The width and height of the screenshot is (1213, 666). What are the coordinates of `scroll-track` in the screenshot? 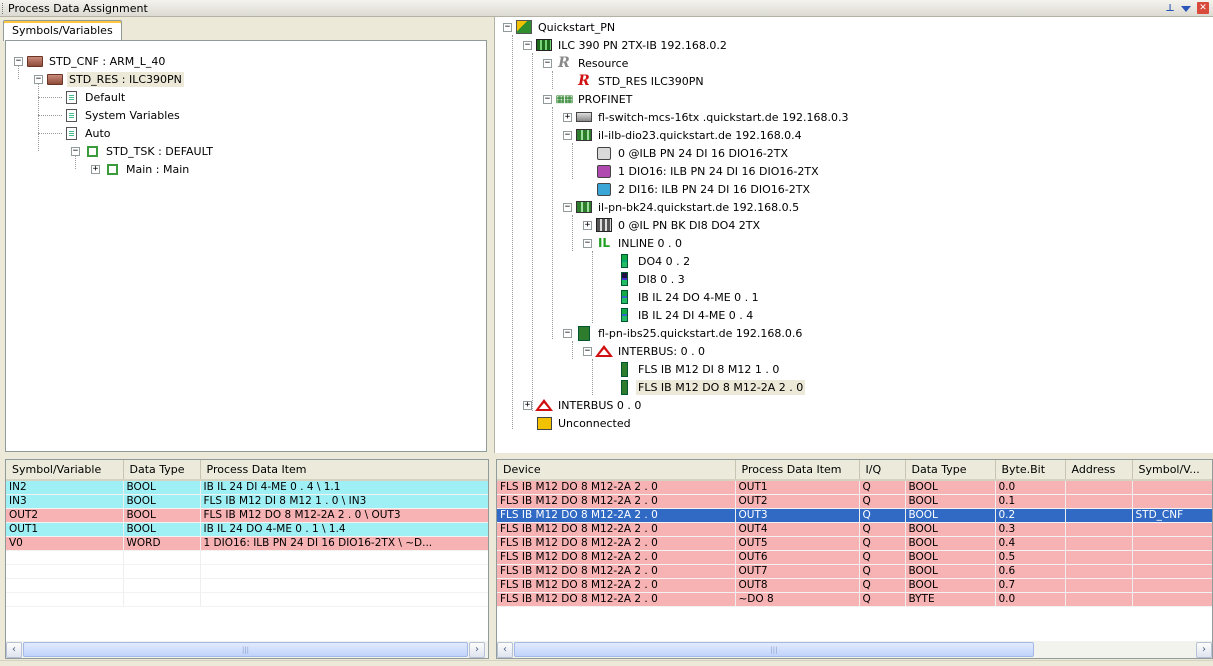 It's located at (1115, 649).